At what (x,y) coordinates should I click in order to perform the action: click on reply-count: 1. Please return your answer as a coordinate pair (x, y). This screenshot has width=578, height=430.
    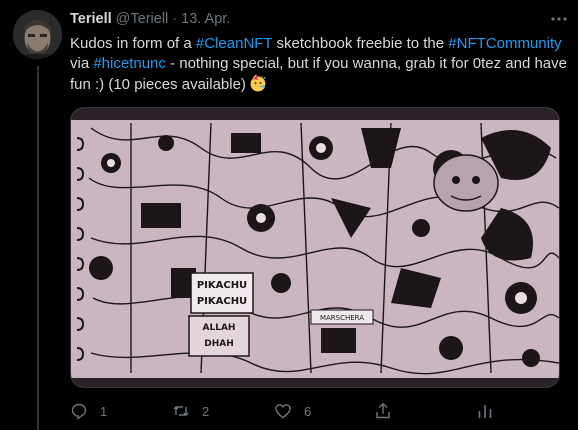
    Looking at the image, I should click on (104, 411).